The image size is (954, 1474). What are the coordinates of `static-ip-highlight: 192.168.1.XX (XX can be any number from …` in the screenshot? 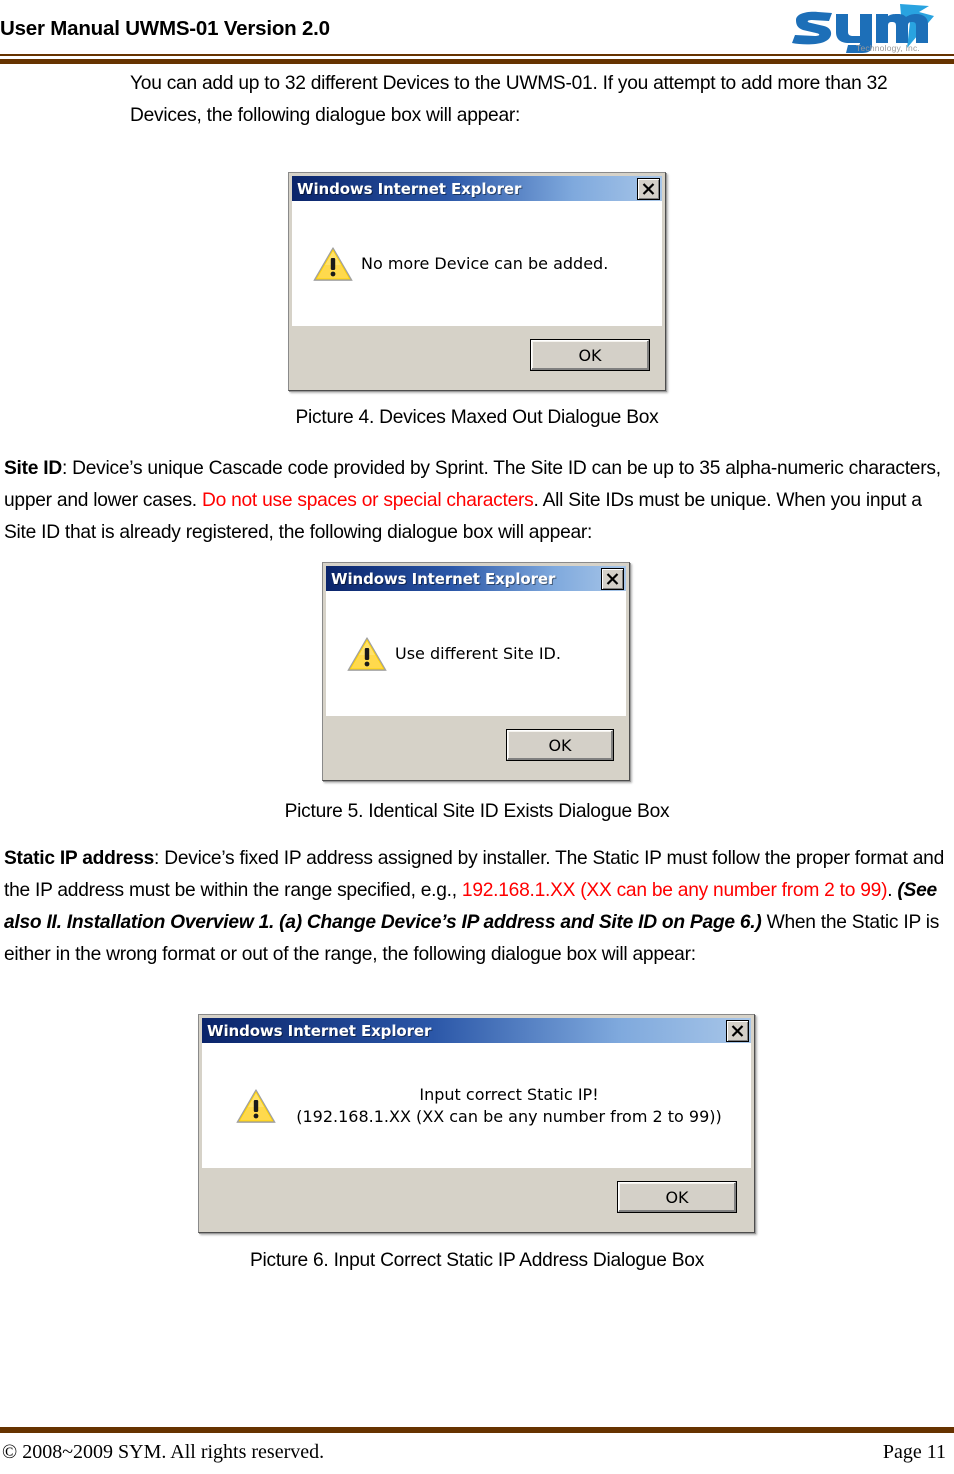 It's located at (674, 890).